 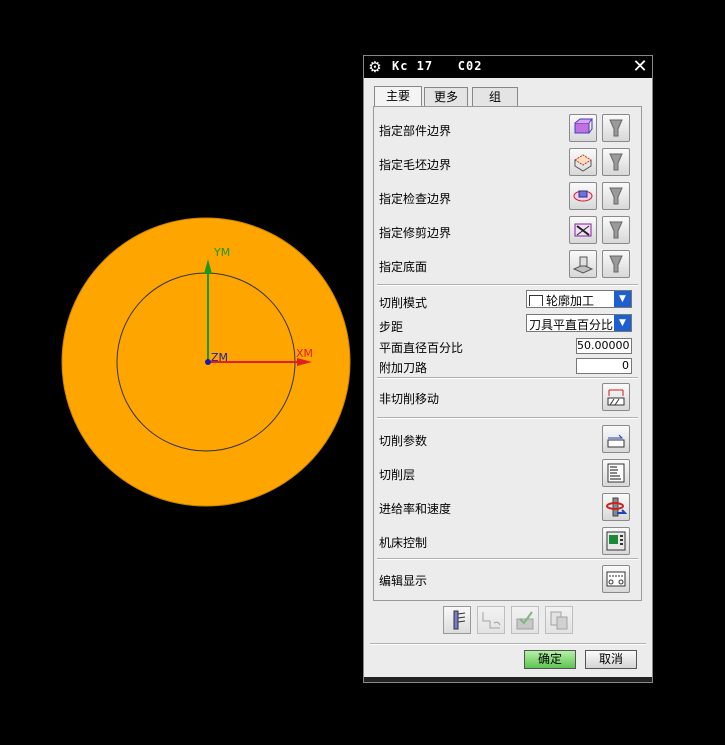 I want to click on check-boundary-icon, so click(x=583, y=196).